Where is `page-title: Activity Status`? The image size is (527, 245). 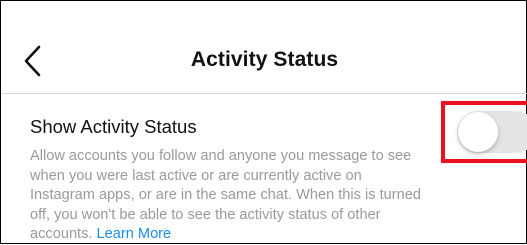 page-title: Activity Status is located at coordinates (264, 59).